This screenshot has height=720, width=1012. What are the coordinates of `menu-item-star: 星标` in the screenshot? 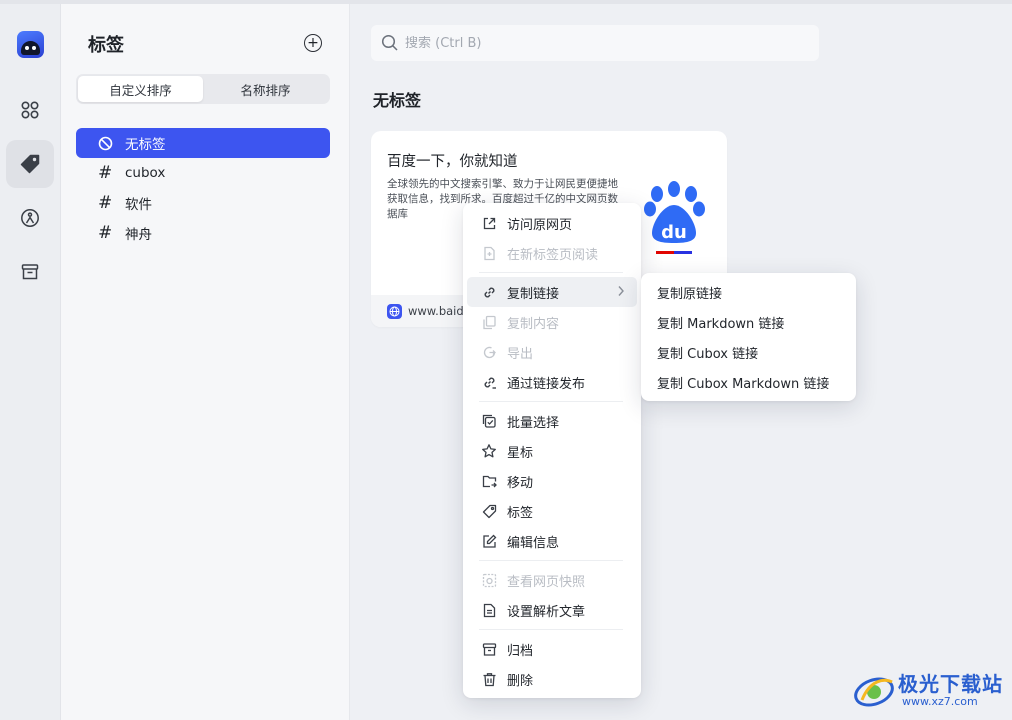 It's located at (552, 451).